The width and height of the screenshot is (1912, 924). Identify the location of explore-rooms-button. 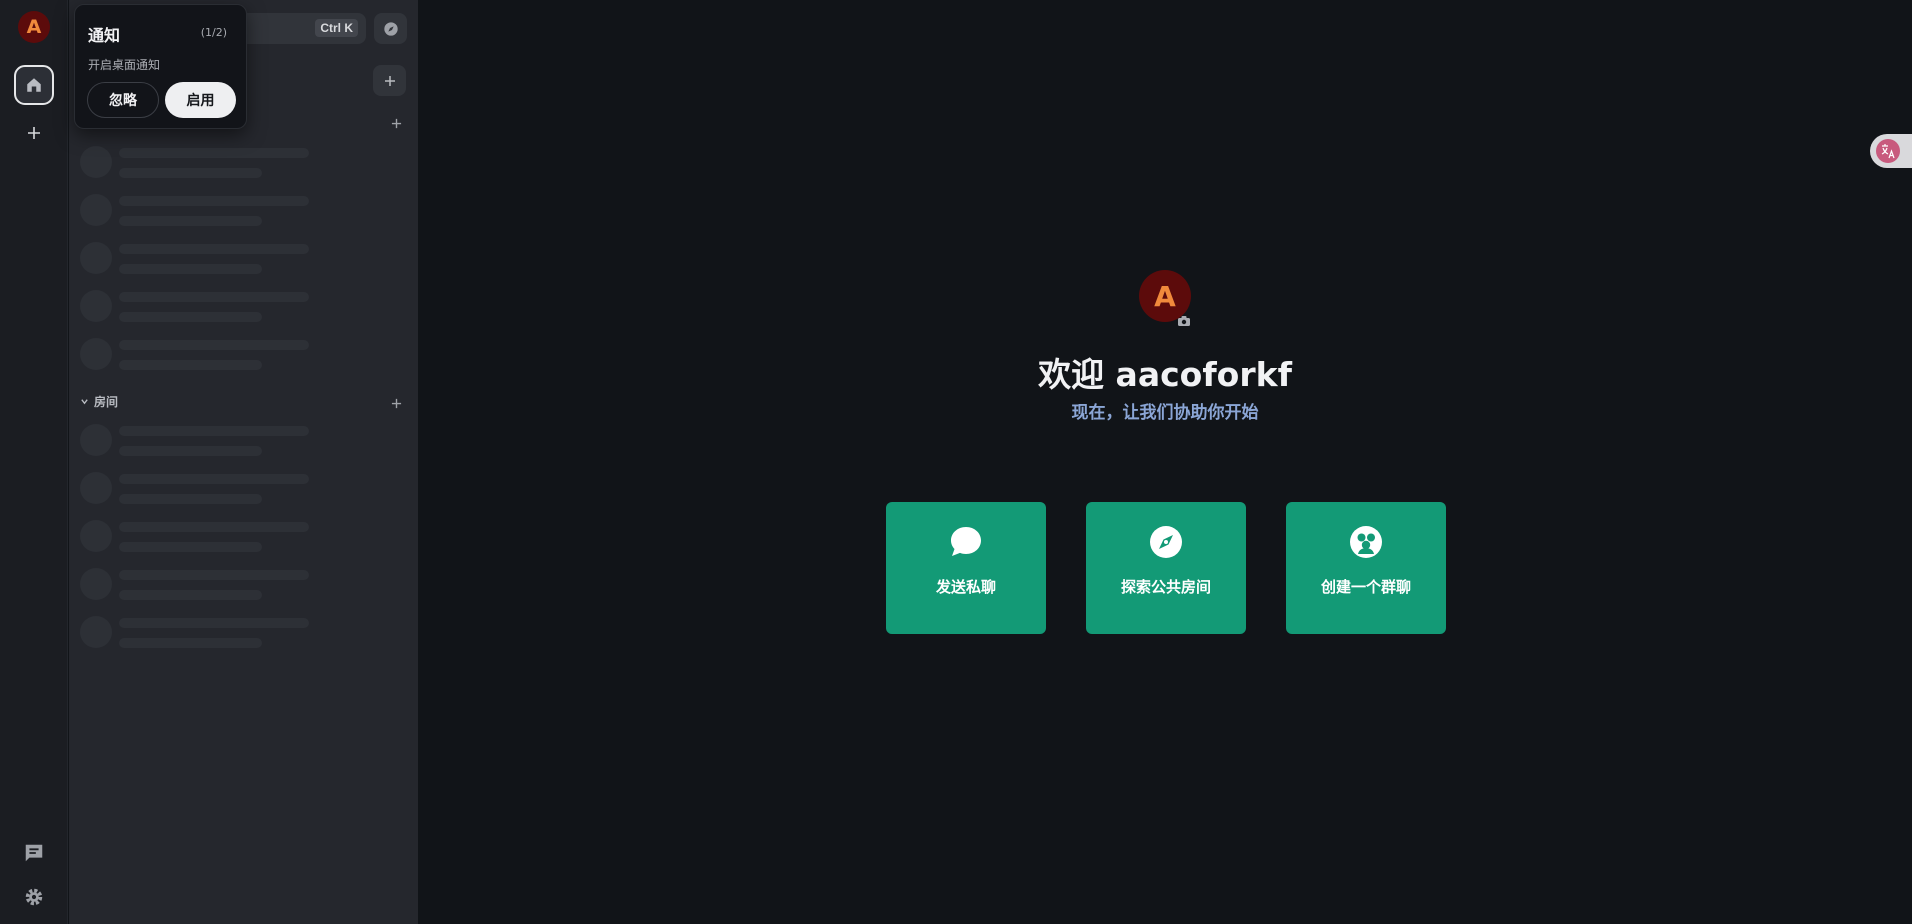
(390, 28).